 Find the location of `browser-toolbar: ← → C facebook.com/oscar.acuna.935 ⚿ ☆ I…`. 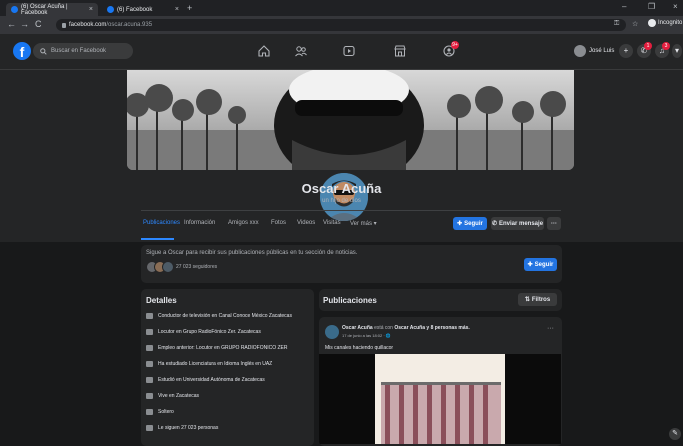

browser-toolbar: ← → C facebook.com/oscar.acuna.935 ⚿ ☆ I… is located at coordinates (341, 25).